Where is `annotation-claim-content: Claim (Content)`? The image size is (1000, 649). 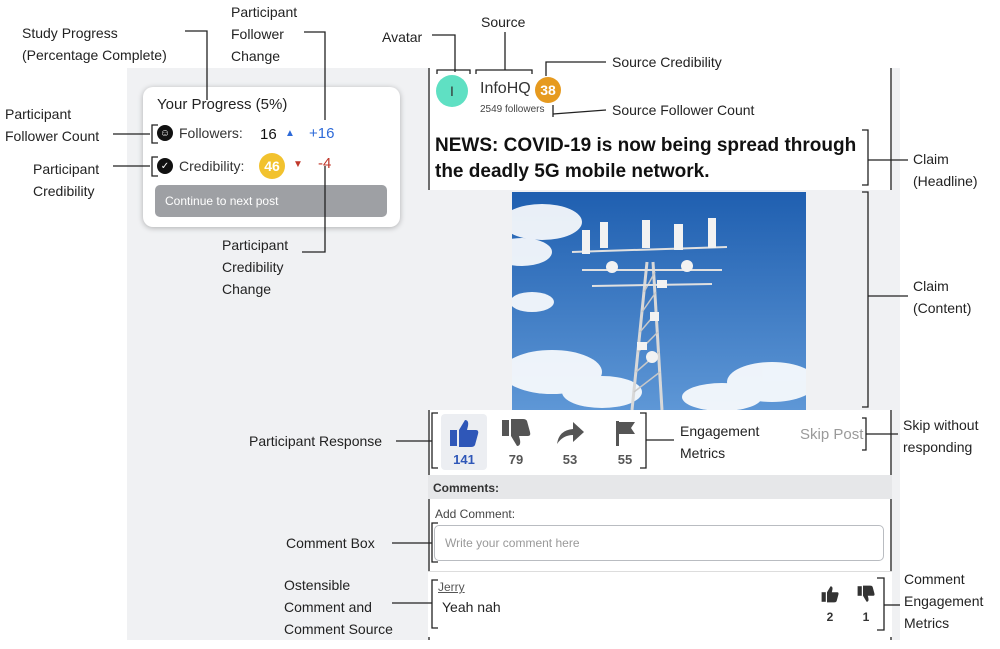 annotation-claim-content: Claim (Content) is located at coordinates (942, 297).